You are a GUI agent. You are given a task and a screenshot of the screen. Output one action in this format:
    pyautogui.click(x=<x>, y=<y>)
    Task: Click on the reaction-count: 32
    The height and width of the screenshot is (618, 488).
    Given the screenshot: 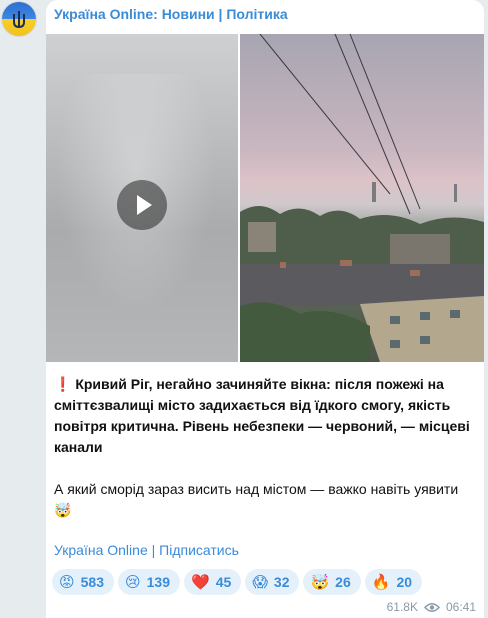 What is the action you would take?
    pyautogui.click(x=281, y=582)
    